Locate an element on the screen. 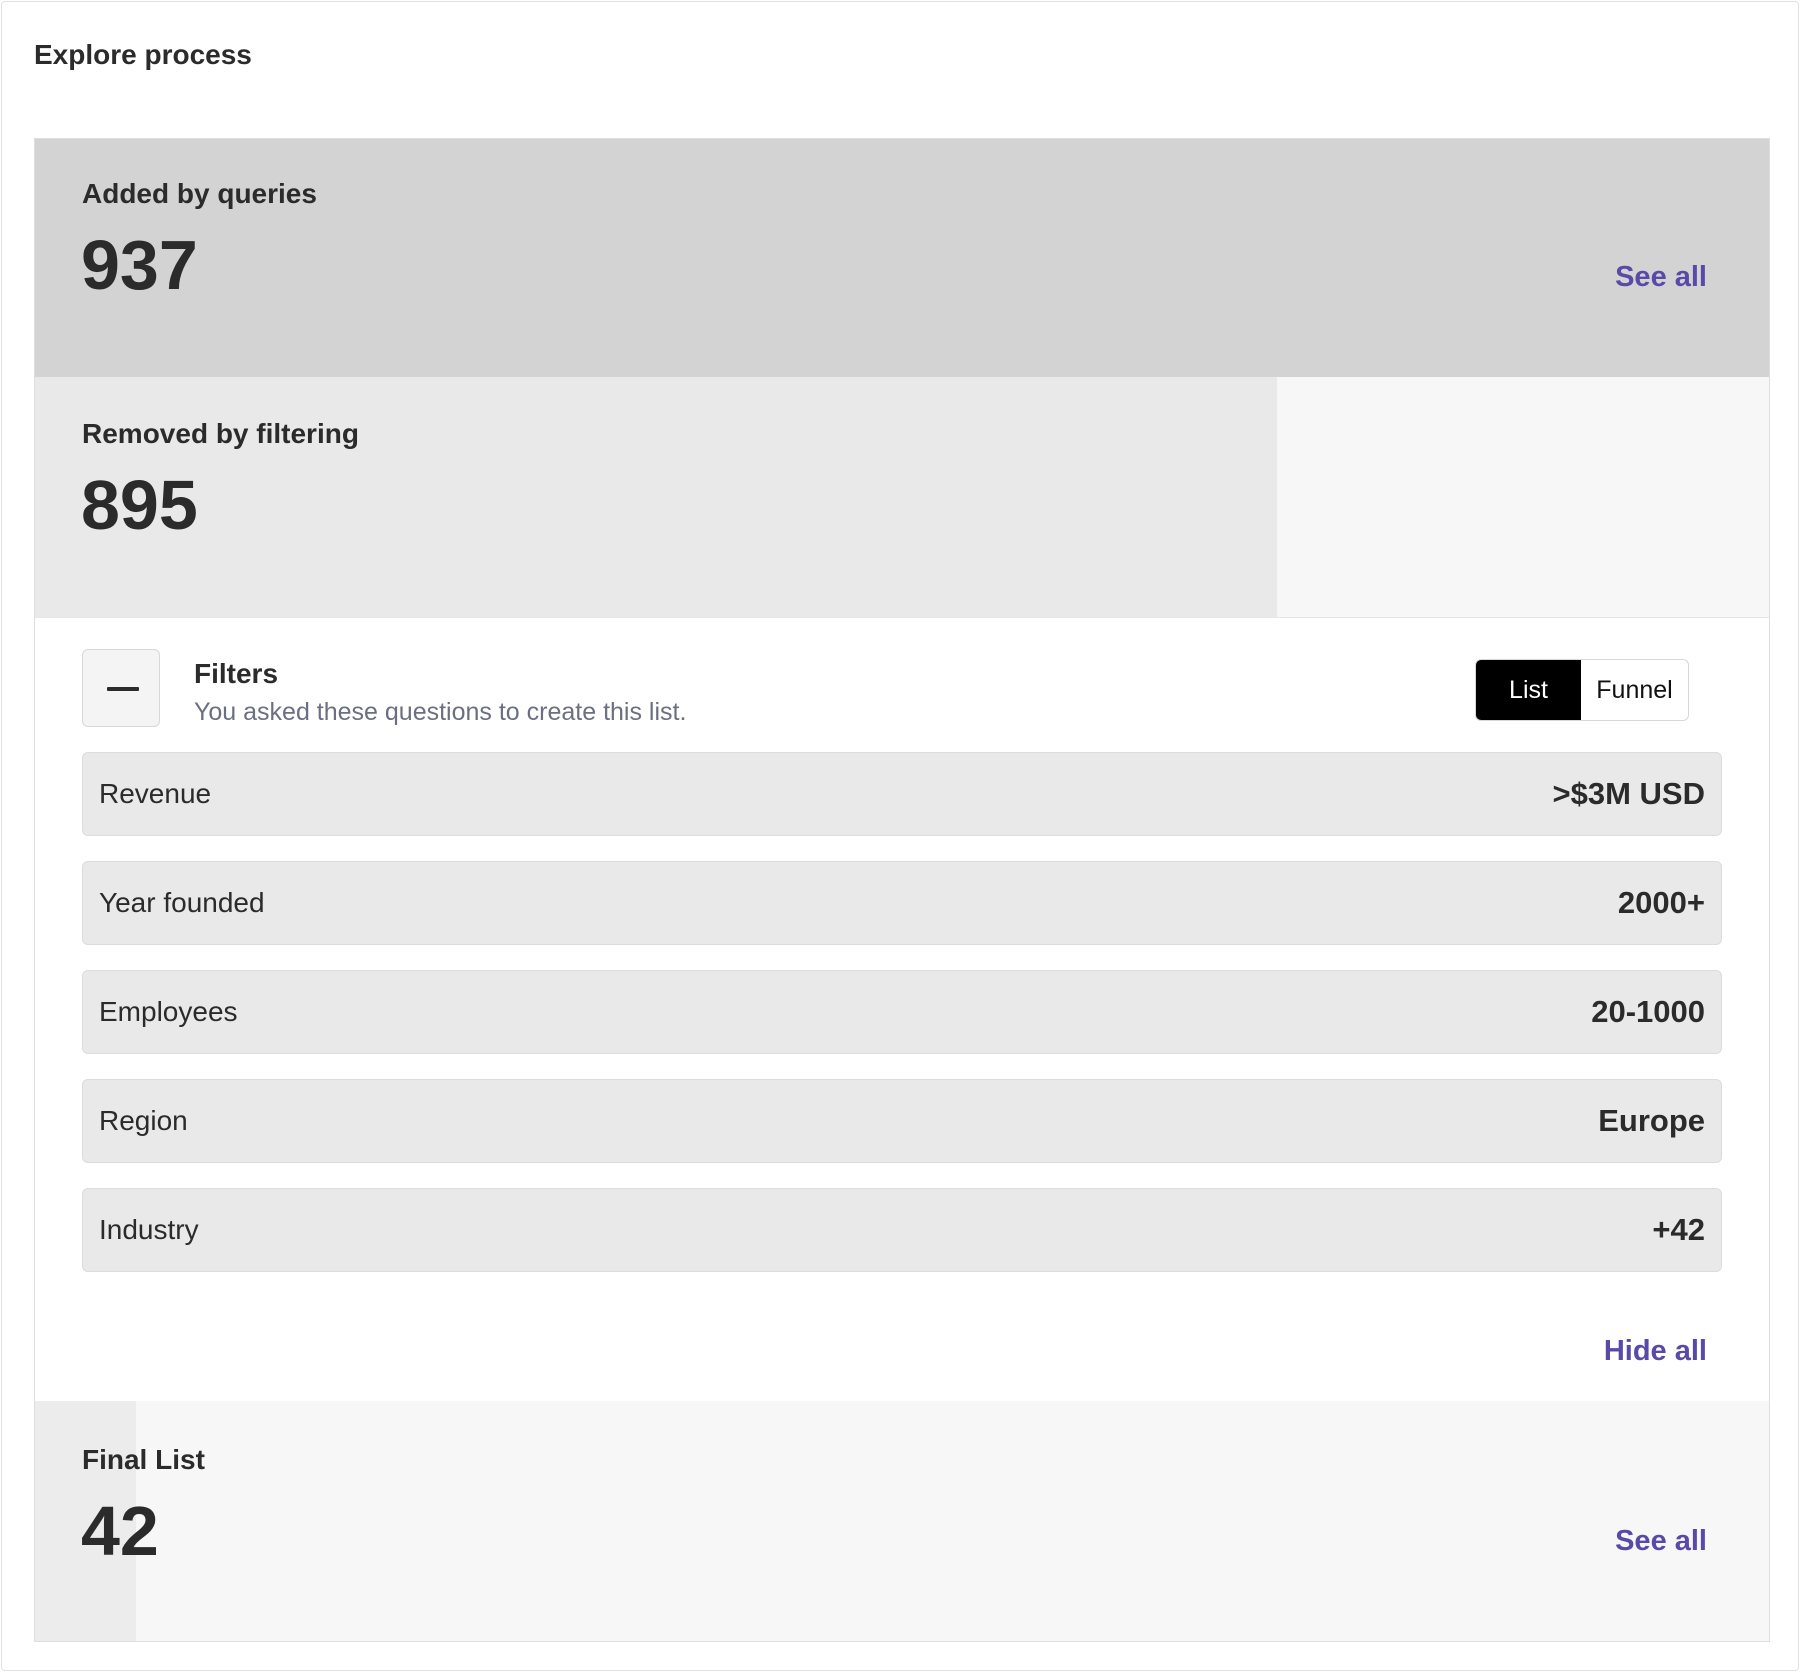 Image resolution: width=1800 pixels, height=1672 pixels. final-label: Final List is located at coordinates (143, 1459).